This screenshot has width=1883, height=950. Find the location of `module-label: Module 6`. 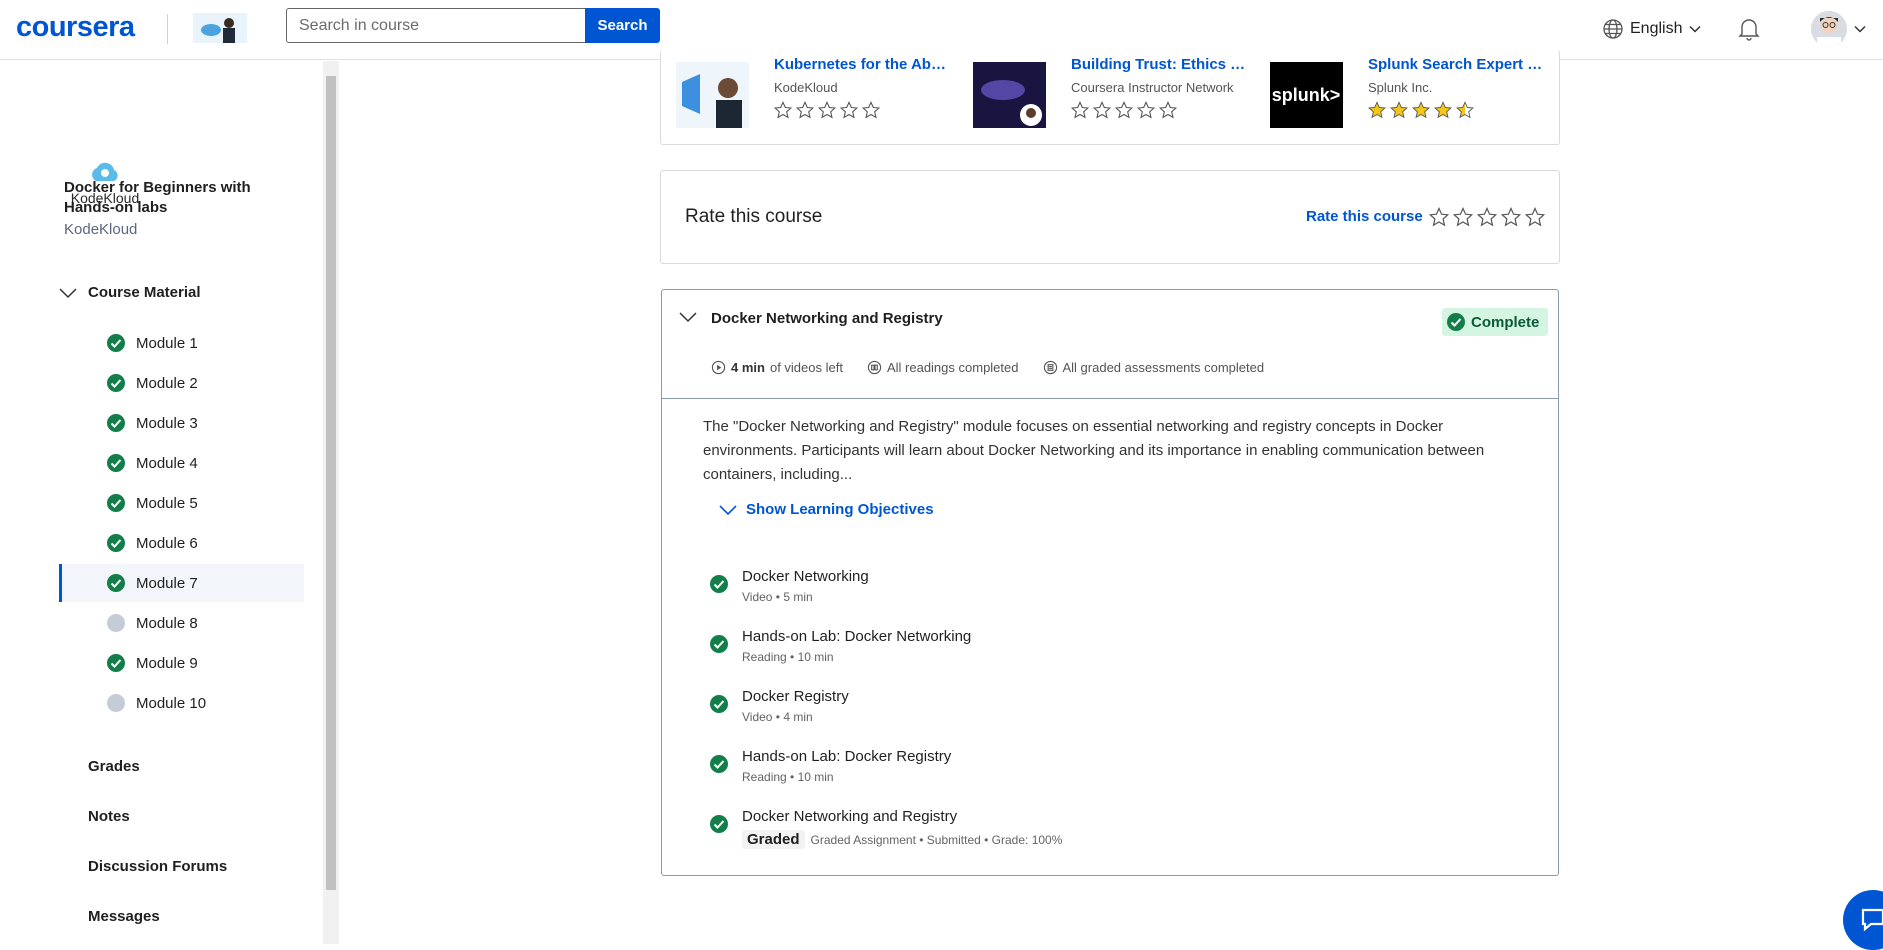

module-label: Module 6 is located at coordinates (167, 543).